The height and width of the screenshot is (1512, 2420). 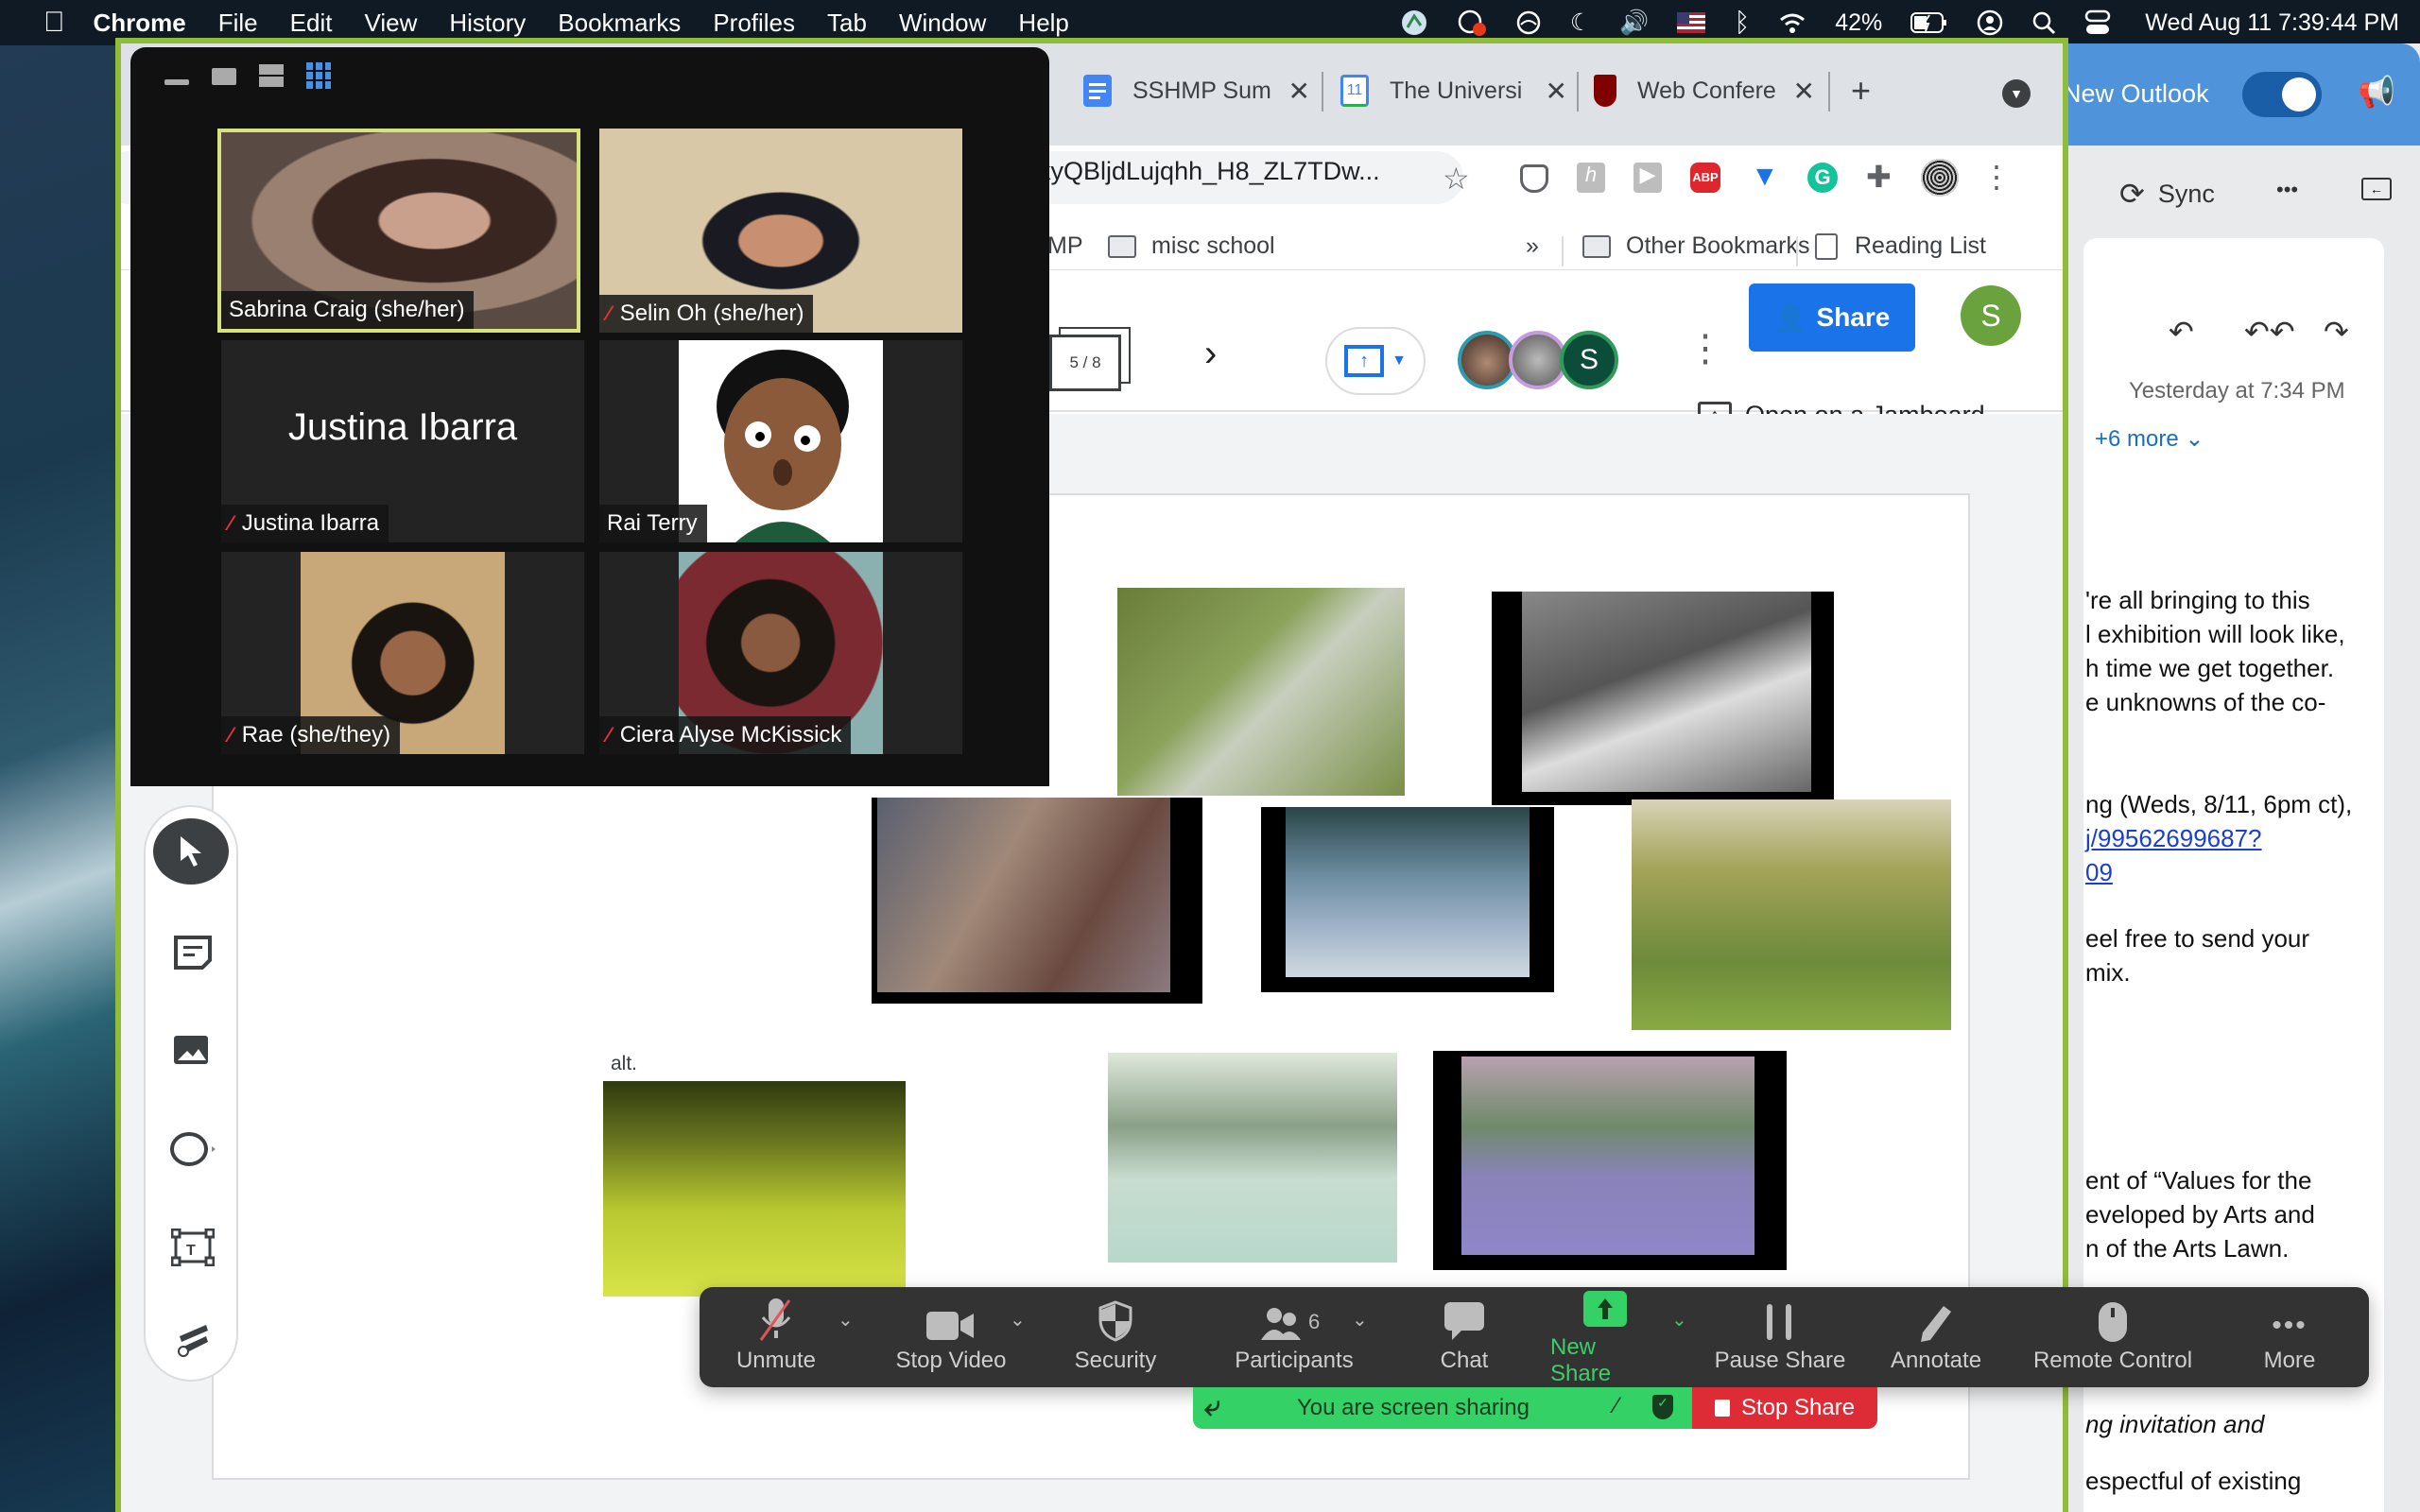 I want to click on tab-sshmp-summary: SSHMP Sum ✕, so click(x=1196, y=90).